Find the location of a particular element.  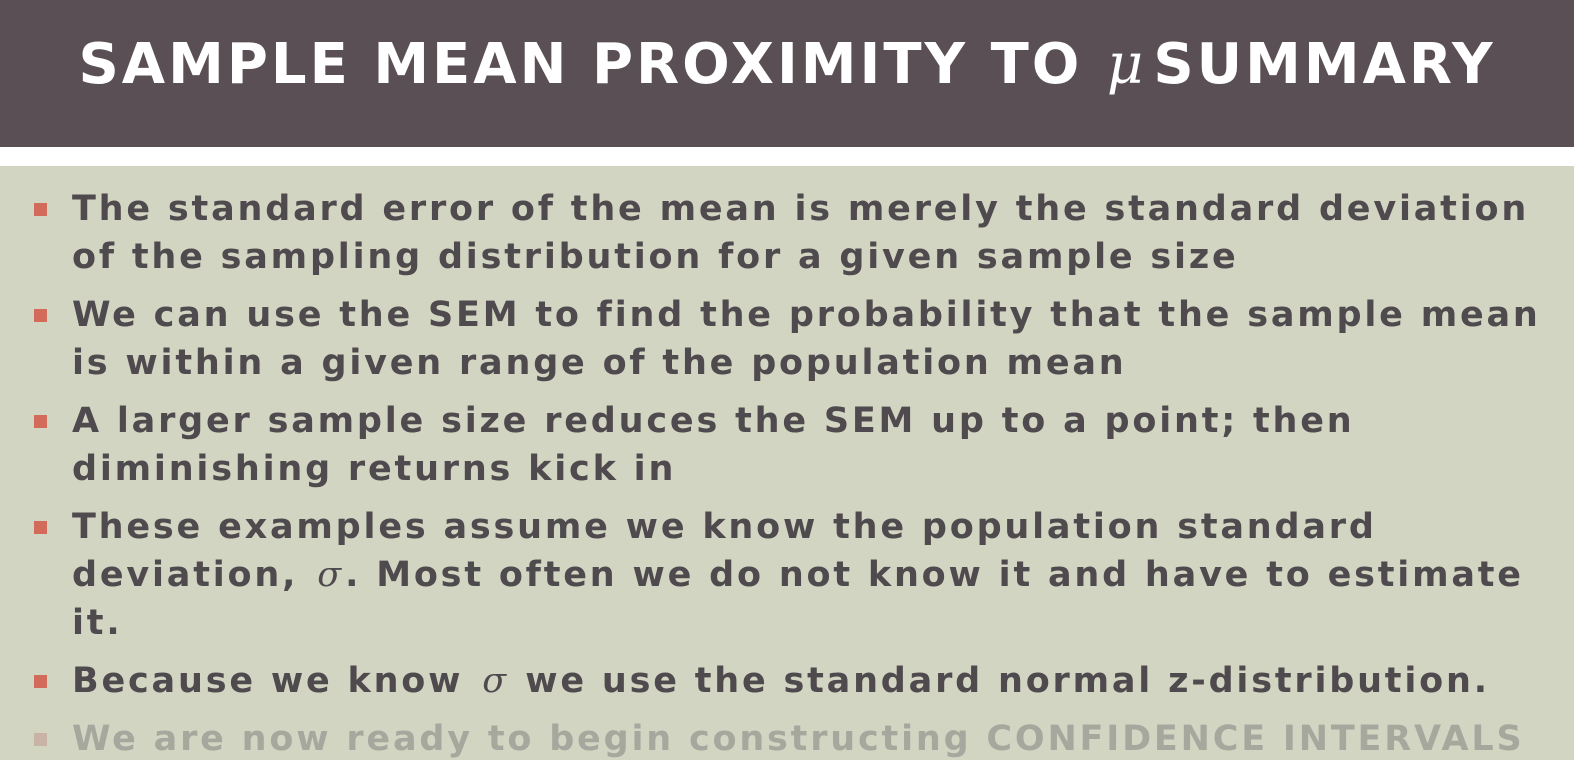

title-text-start: SAMPLE MEAN PROXIMITY TO is located at coordinates (580, 64).